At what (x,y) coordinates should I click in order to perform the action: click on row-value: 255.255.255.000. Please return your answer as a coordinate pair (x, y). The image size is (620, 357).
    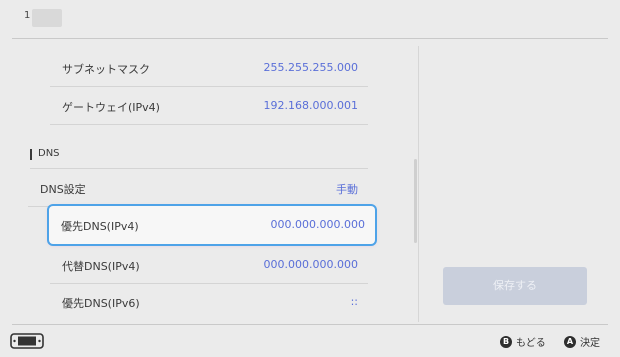
    Looking at the image, I should click on (310, 67).